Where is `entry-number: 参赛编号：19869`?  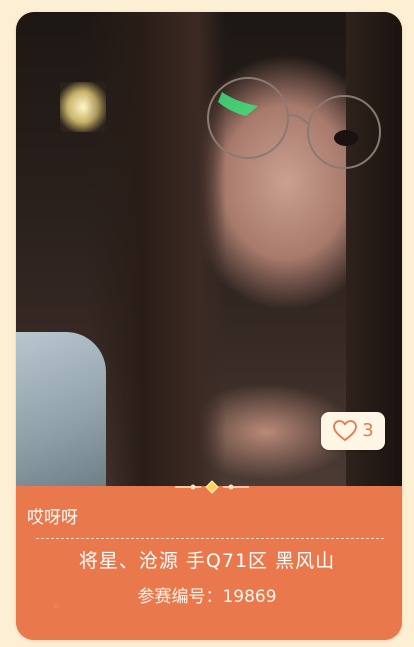 entry-number: 参赛编号：19869 is located at coordinates (207, 597).